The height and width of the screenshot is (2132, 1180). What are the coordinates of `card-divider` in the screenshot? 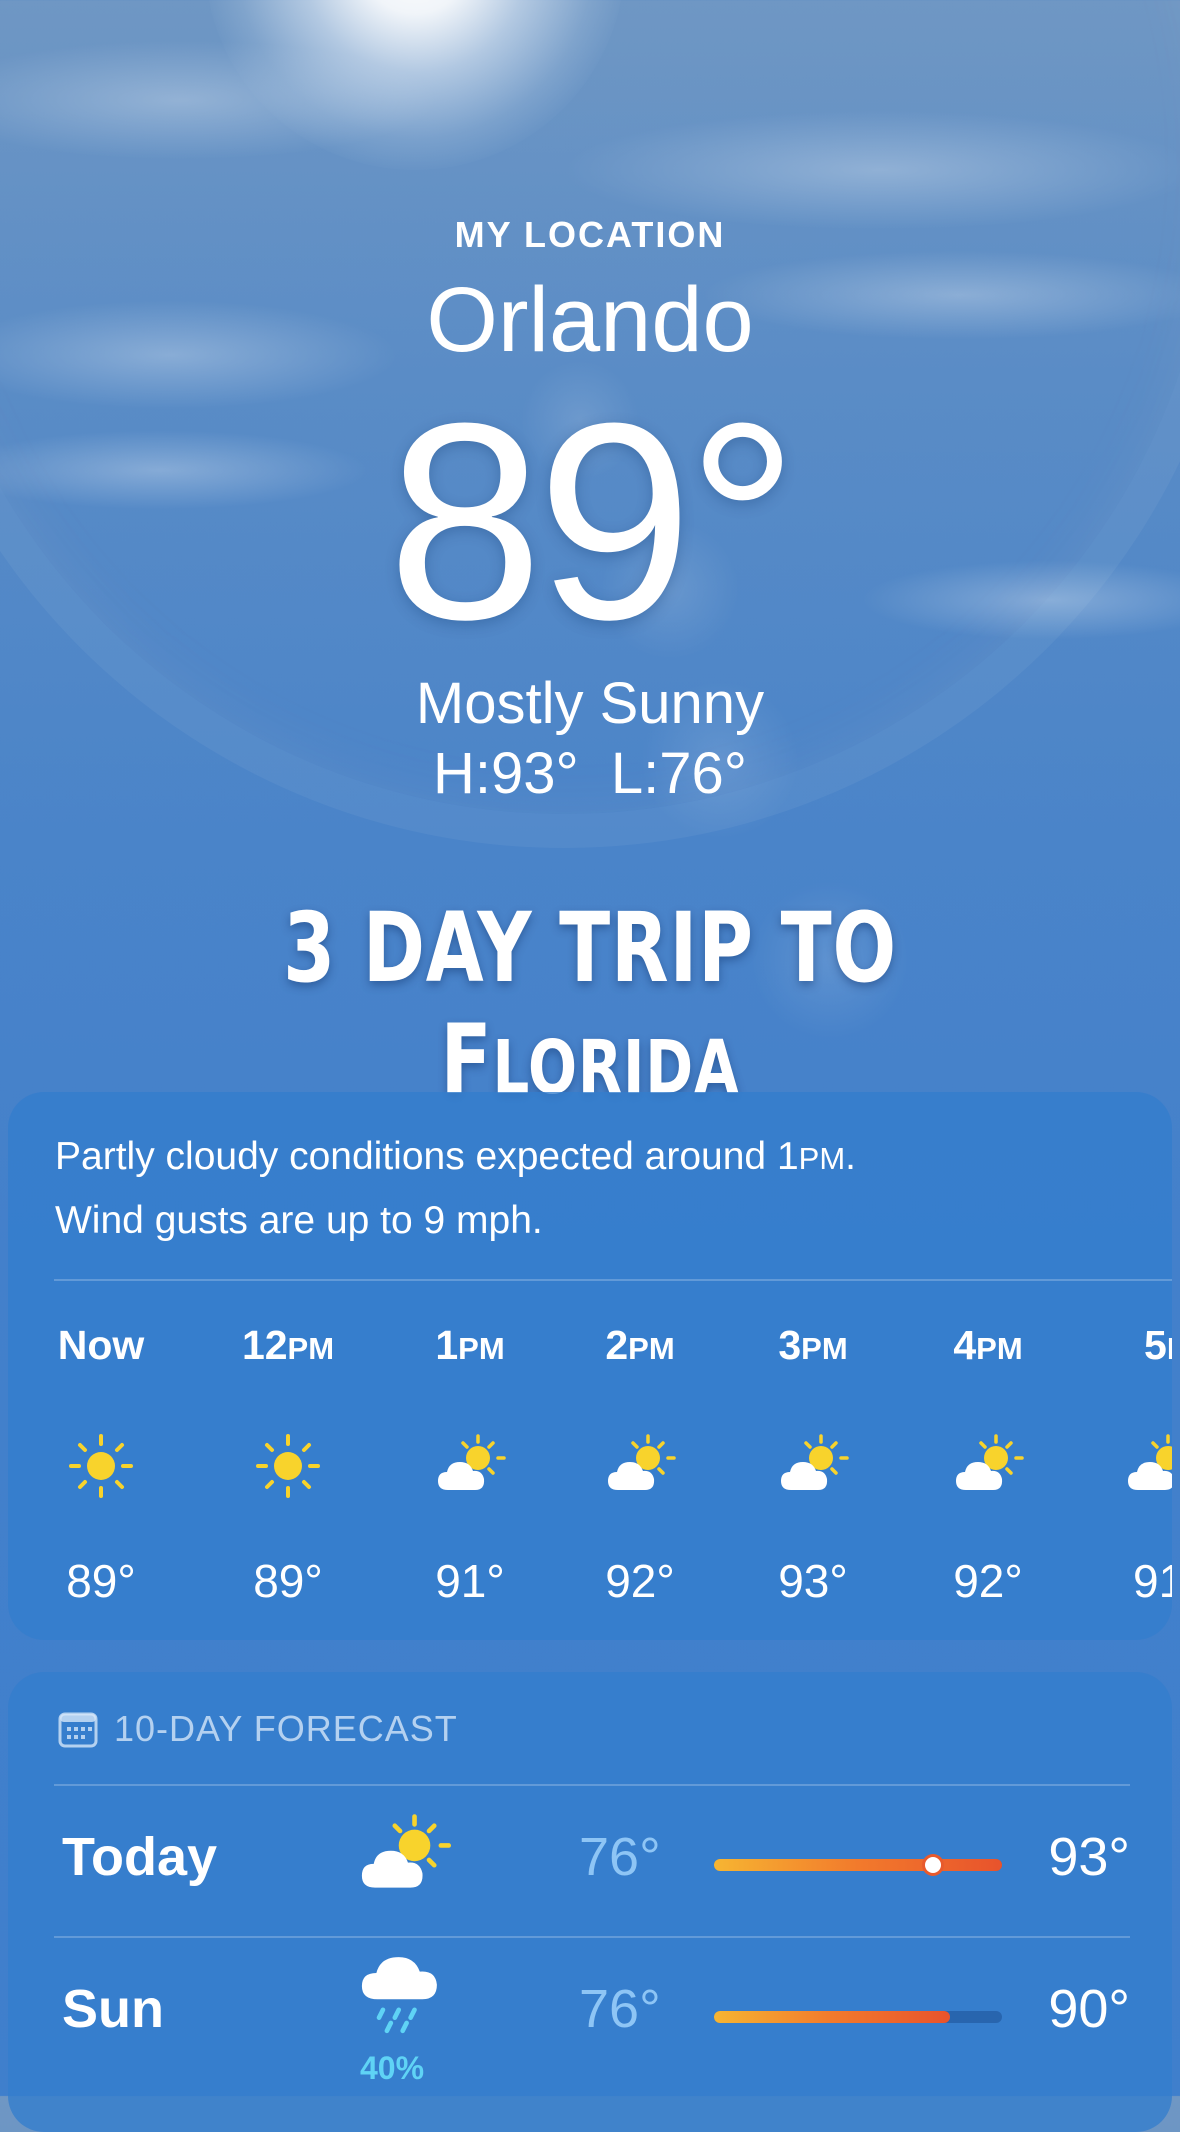 It's located at (613, 1280).